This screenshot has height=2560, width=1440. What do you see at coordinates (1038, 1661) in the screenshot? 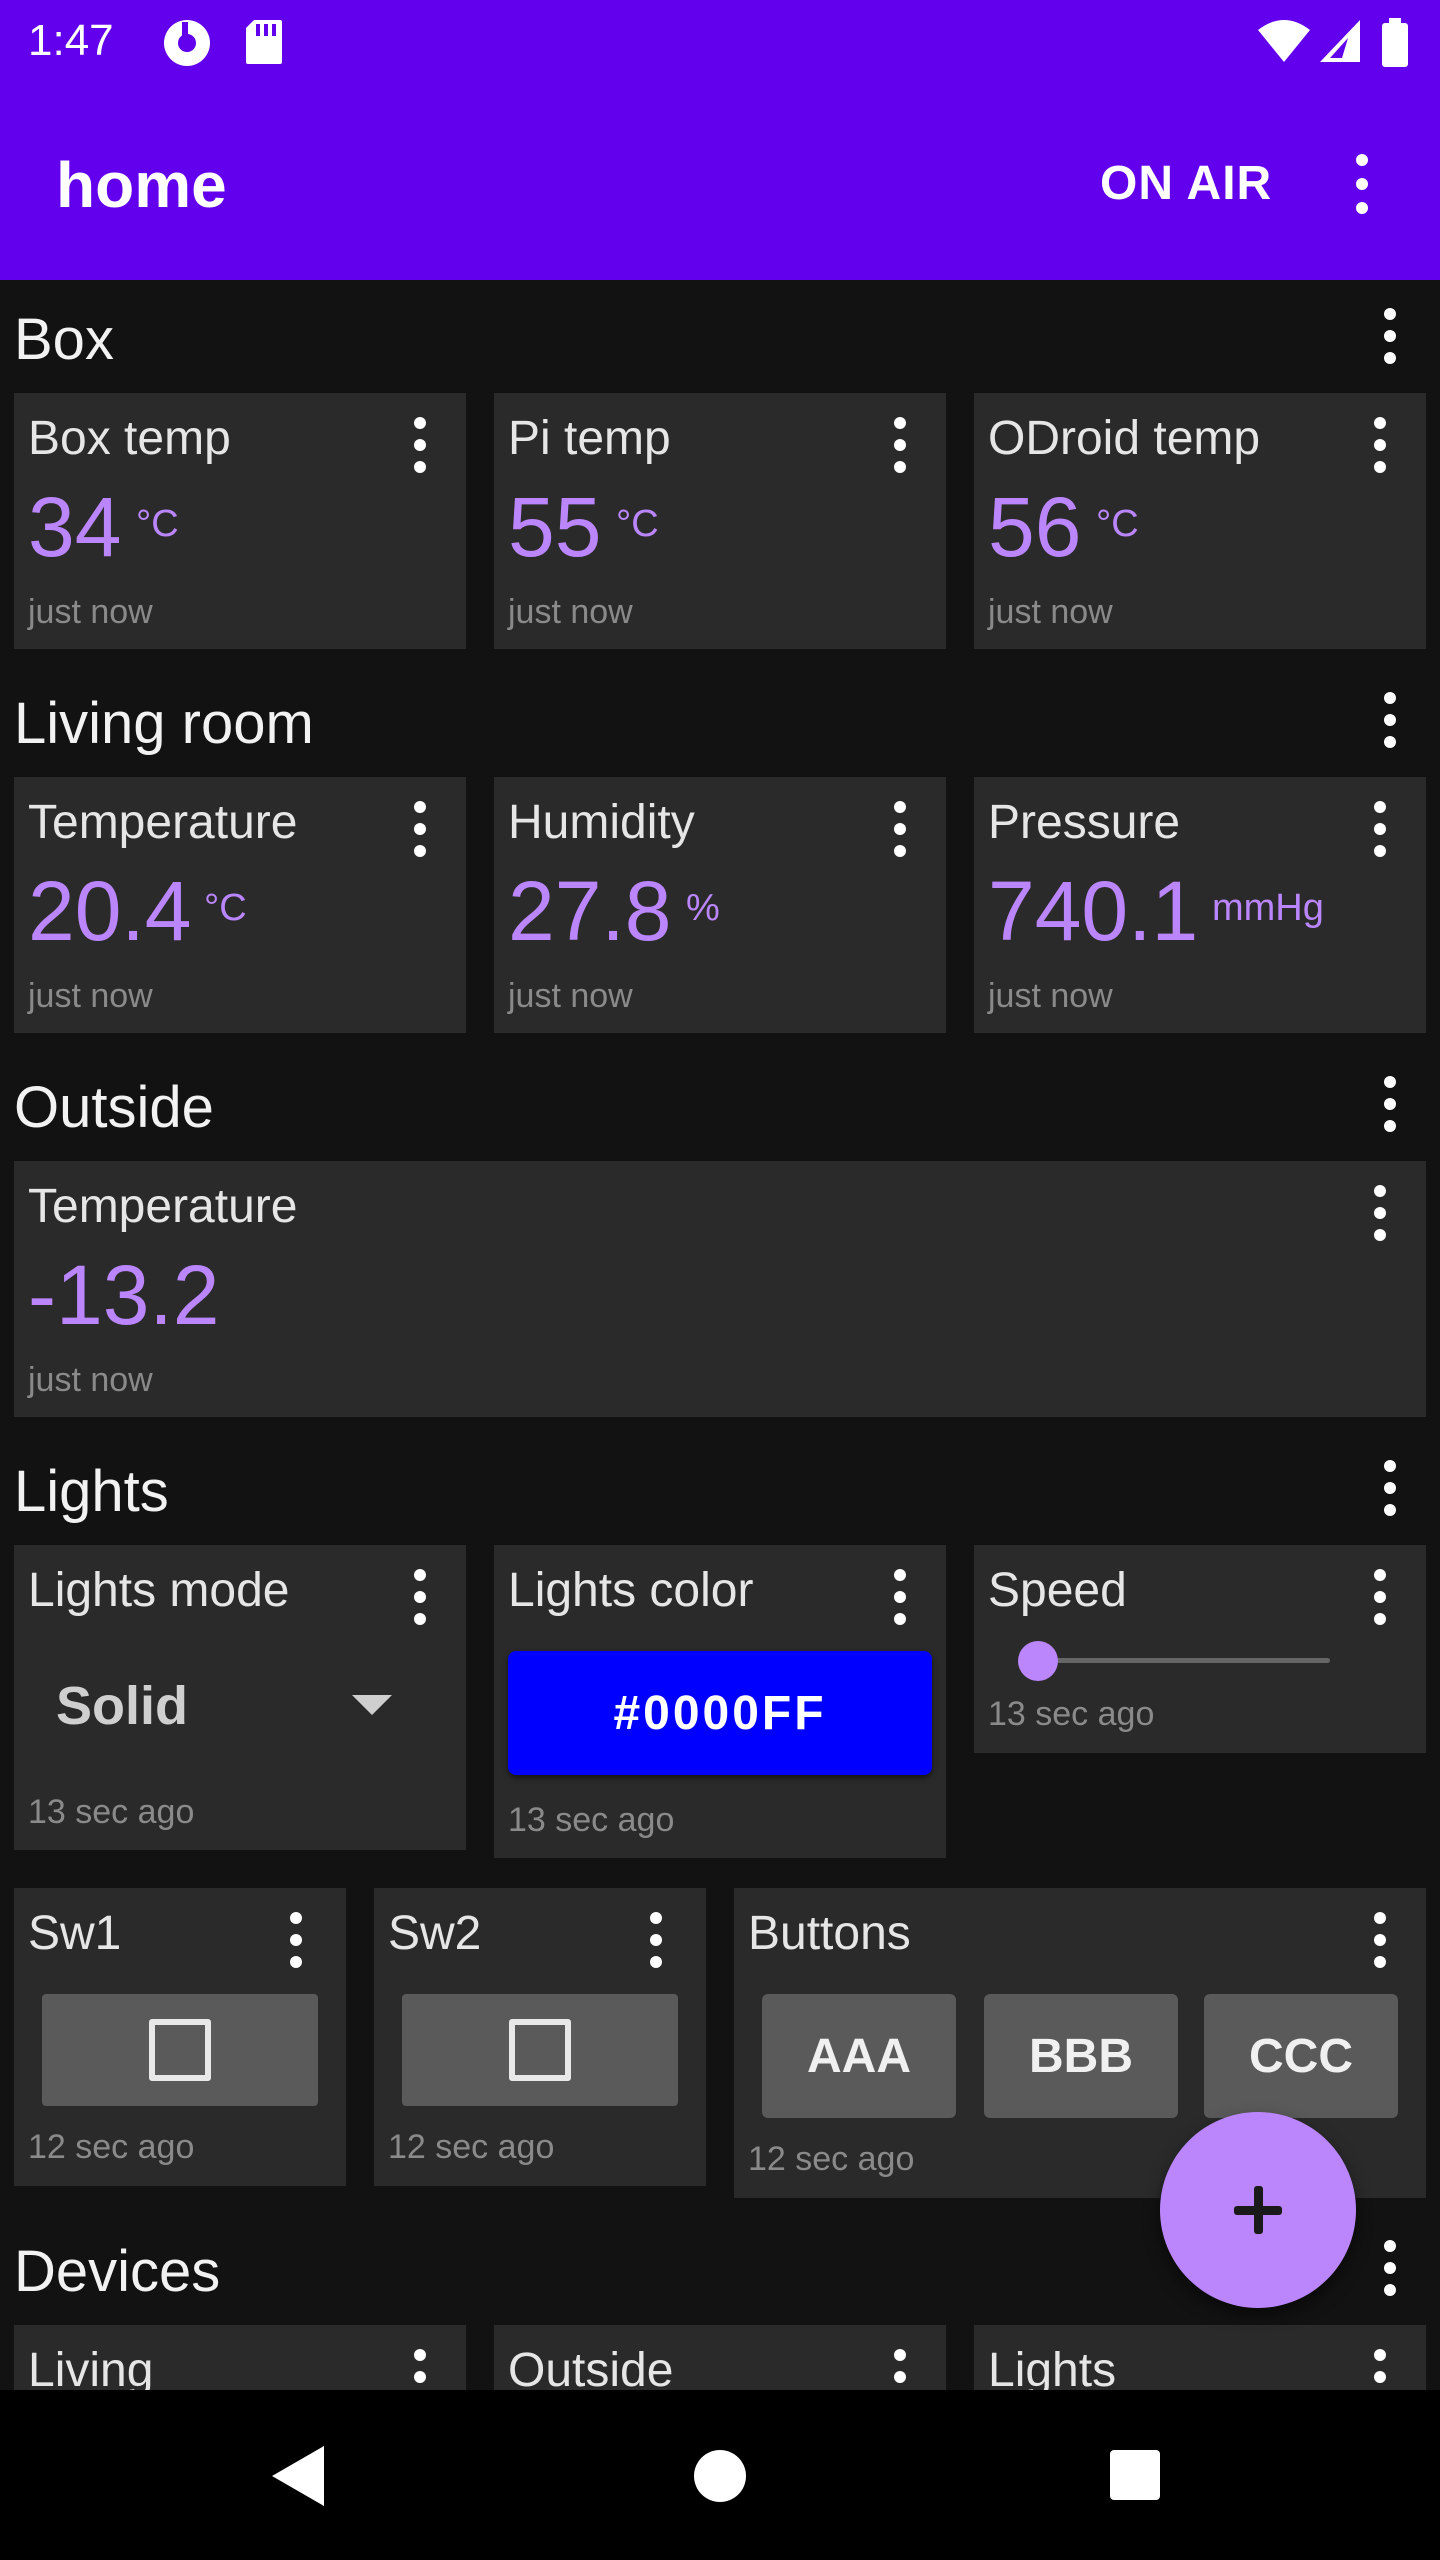
I see `speed-slider-thumb` at bounding box center [1038, 1661].